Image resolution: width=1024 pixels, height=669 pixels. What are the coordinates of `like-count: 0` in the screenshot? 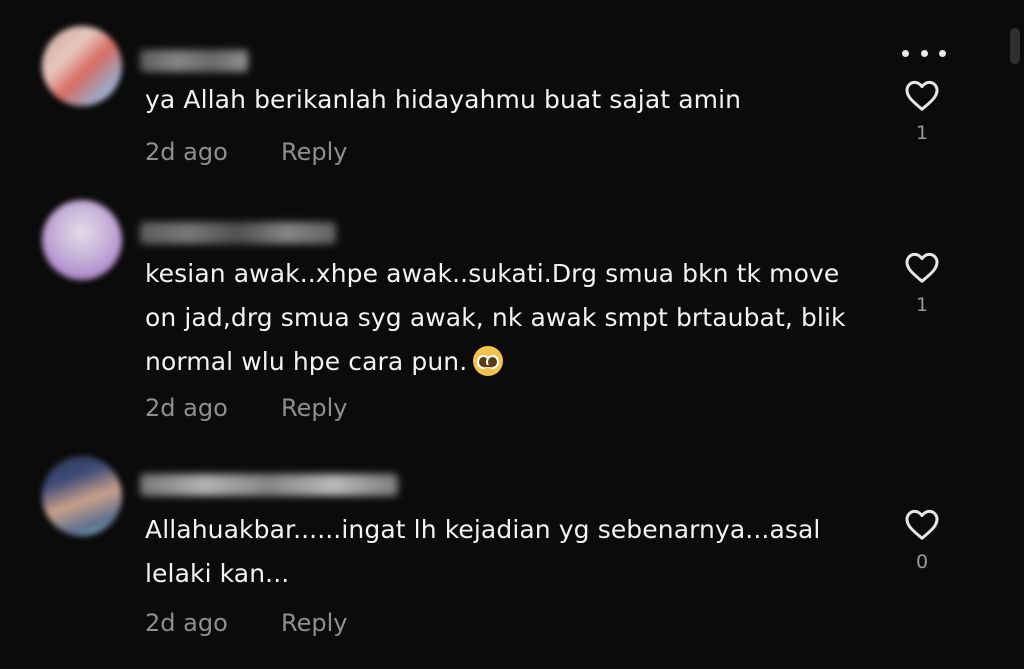 It's located at (922, 562).